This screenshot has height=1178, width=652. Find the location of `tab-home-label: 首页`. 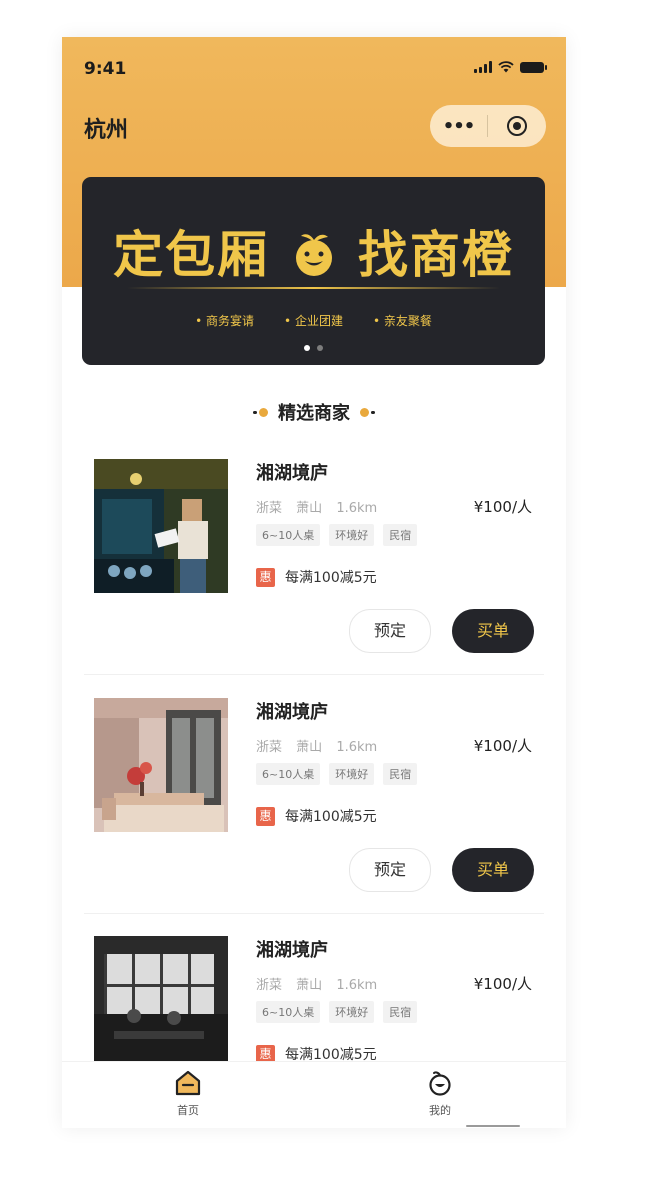

tab-home-label: 首页 is located at coordinates (188, 1110).